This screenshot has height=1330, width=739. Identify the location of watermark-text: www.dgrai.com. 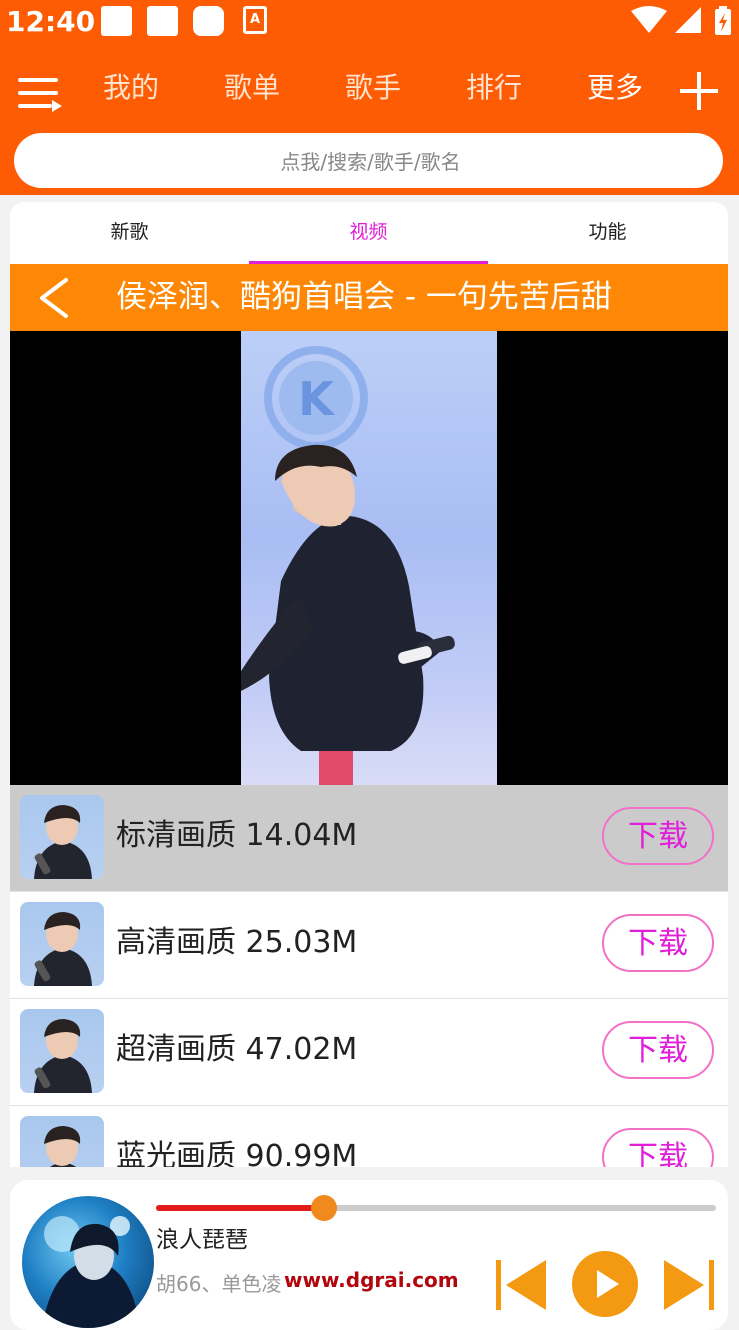
(371, 1280).